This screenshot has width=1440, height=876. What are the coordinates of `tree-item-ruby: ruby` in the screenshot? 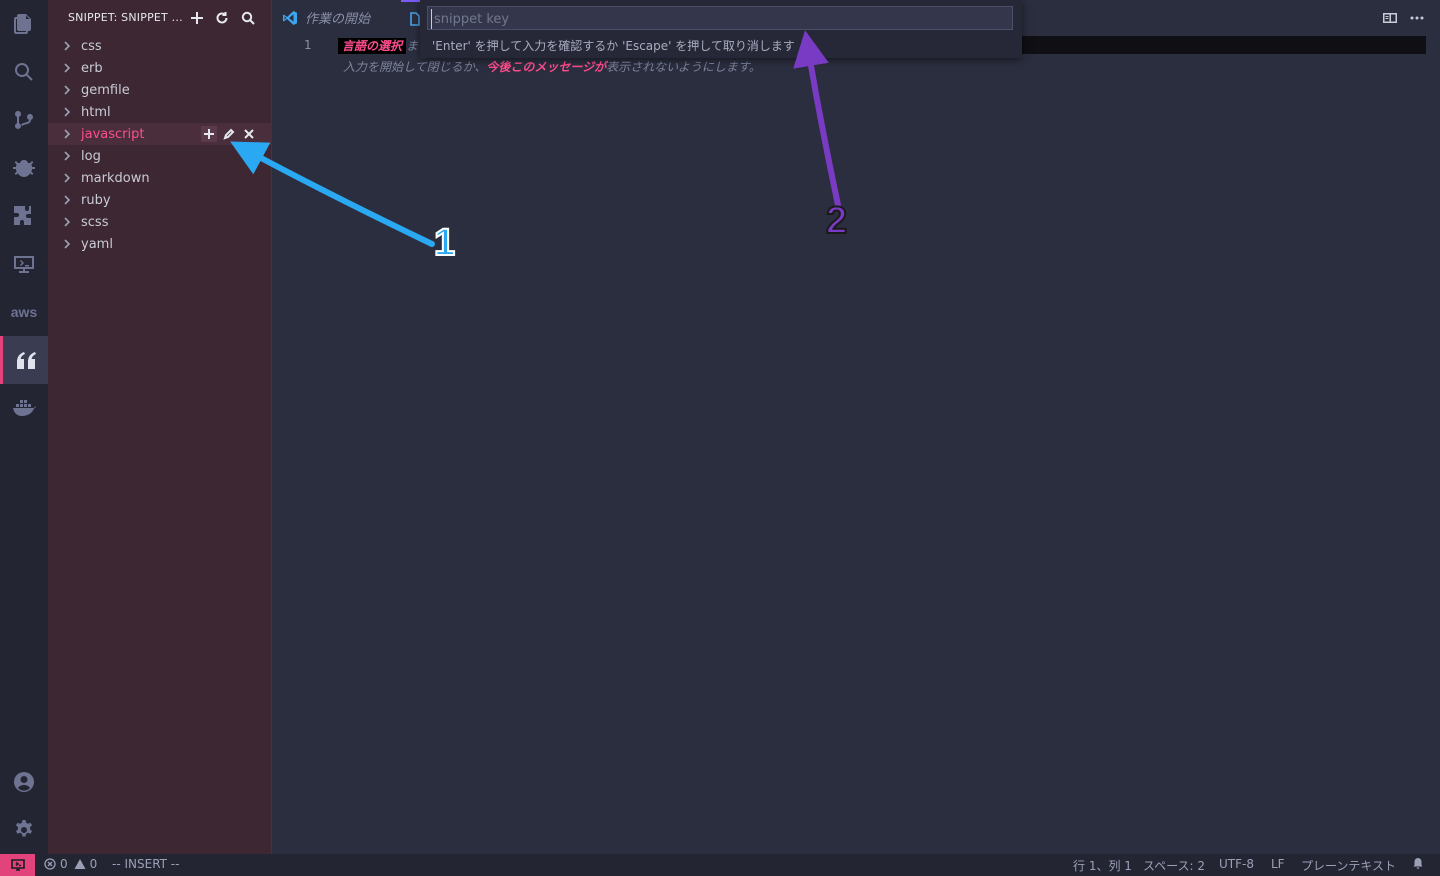 It's located at (160, 200).